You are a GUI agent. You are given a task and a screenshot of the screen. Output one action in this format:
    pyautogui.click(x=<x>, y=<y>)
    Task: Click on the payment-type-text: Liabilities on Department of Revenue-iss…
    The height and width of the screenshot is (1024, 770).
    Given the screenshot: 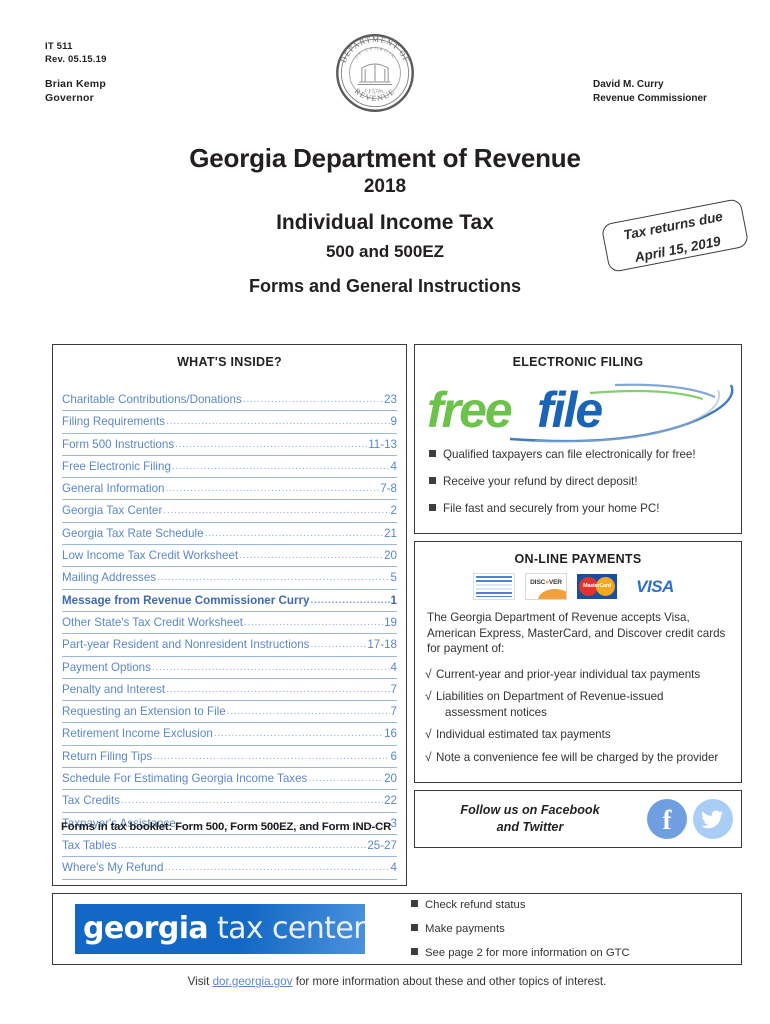 What is the action you would take?
    pyautogui.click(x=550, y=704)
    